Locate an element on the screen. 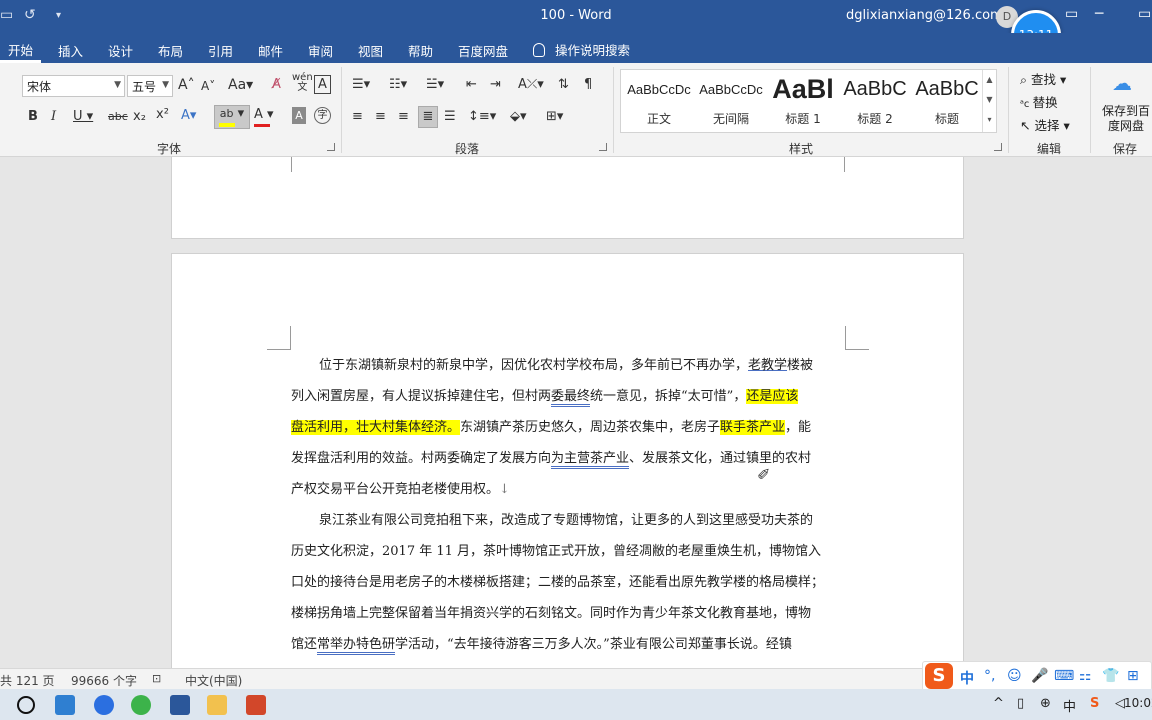 This screenshot has height=720, width=1152. network-icon: ⊕ is located at coordinates (1045, 703).